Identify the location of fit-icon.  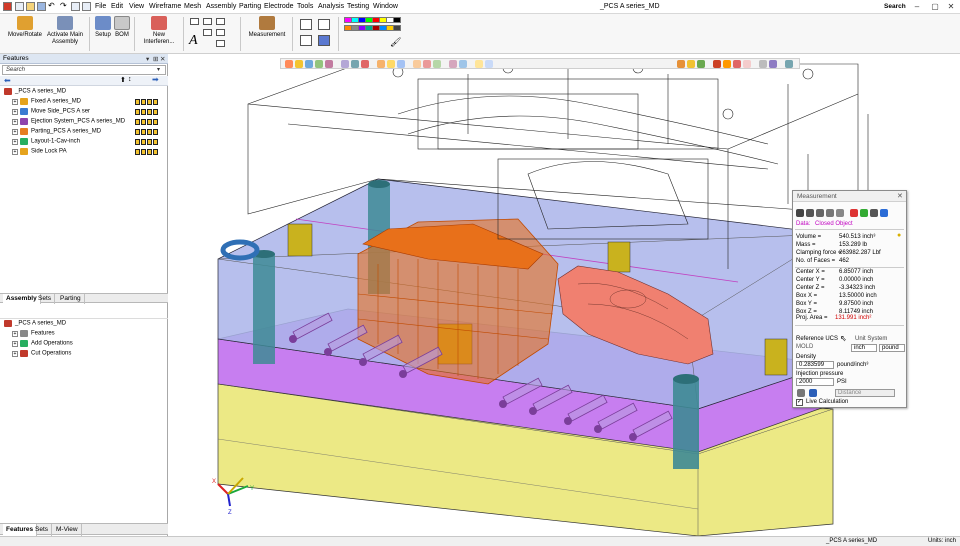
(329, 64).